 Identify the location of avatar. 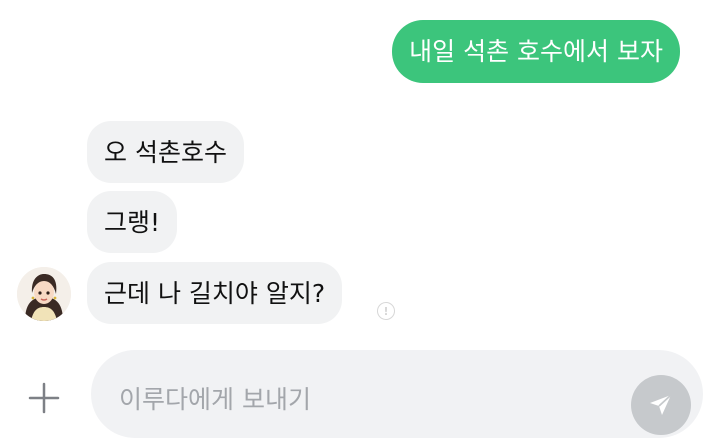
(44, 294).